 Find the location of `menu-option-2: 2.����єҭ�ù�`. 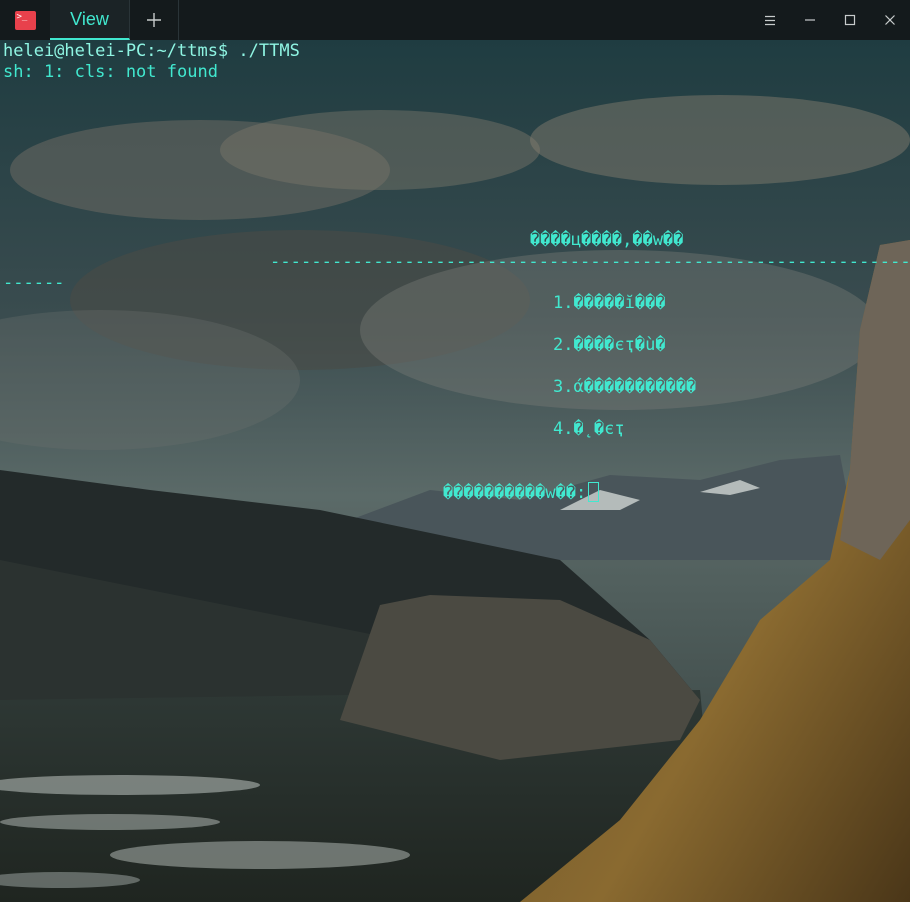

menu-option-2: 2.����єҭ�ù� is located at coordinates (609, 345).